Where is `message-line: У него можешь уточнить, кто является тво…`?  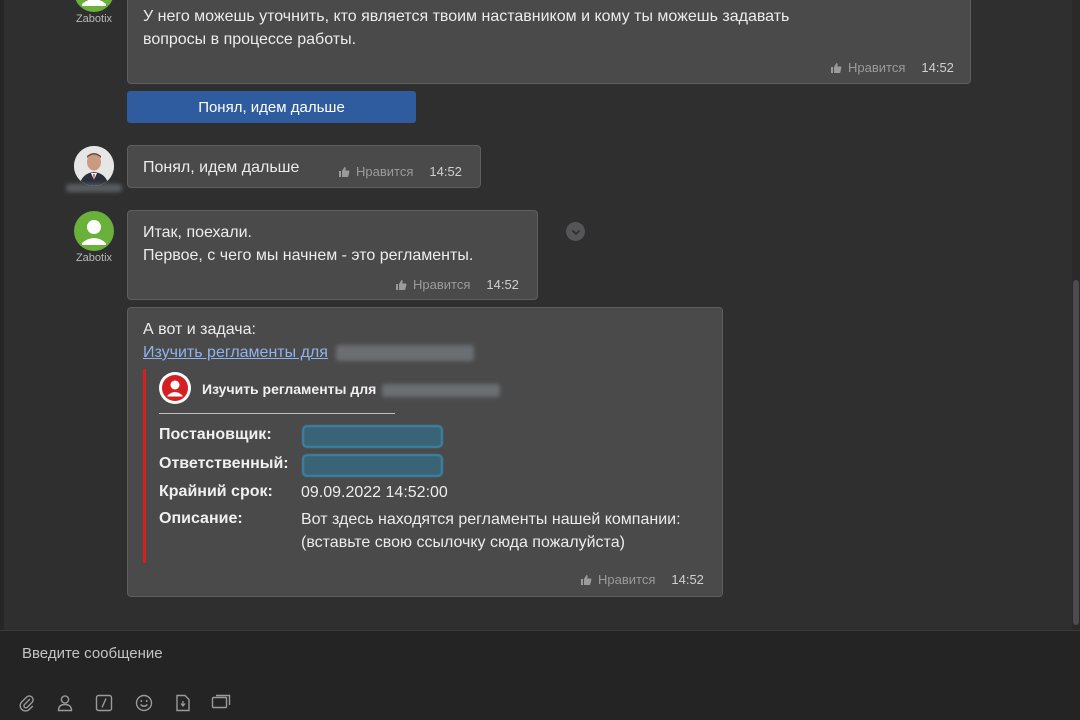
message-line: У него можешь уточнить, кто является тво… is located at coordinates (466, 16).